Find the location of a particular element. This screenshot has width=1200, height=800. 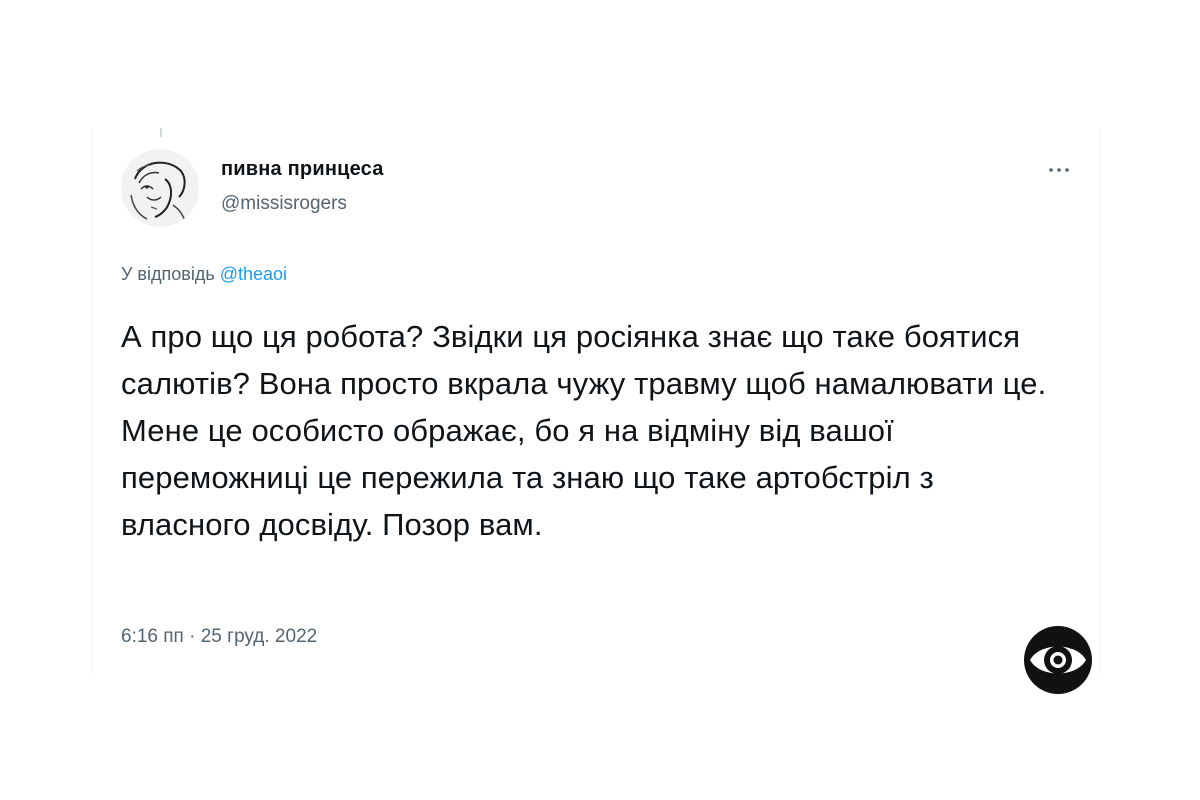

avatar is located at coordinates (160, 188).